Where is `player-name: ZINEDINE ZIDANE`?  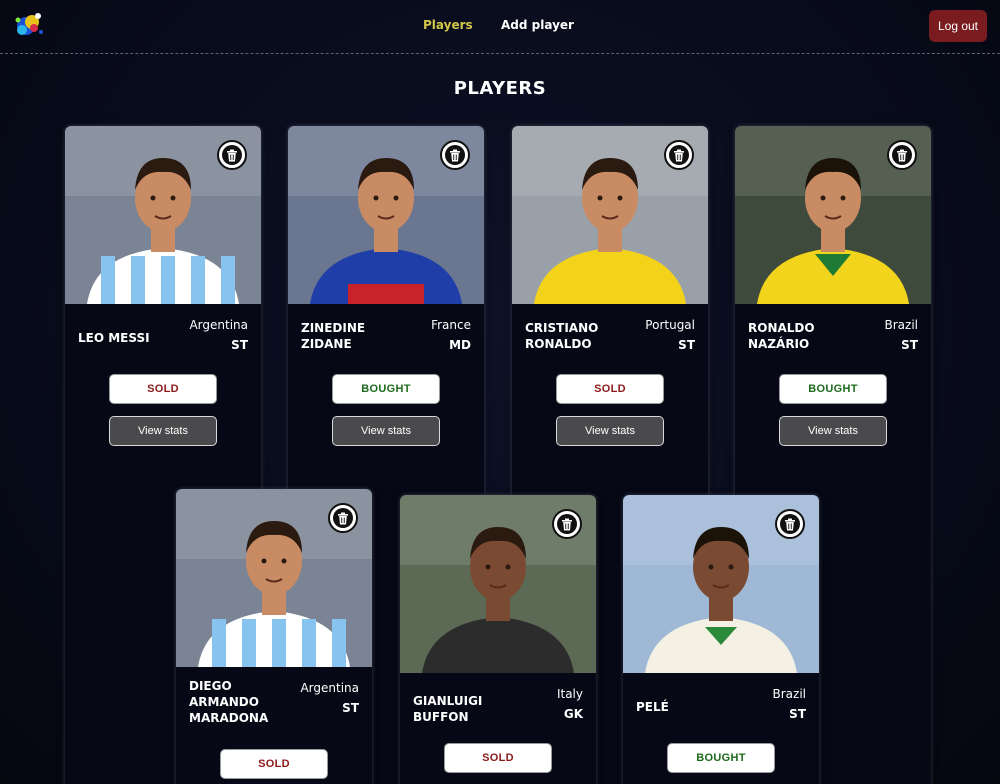 player-name: ZINEDINE ZIDANE is located at coordinates (333, 336).